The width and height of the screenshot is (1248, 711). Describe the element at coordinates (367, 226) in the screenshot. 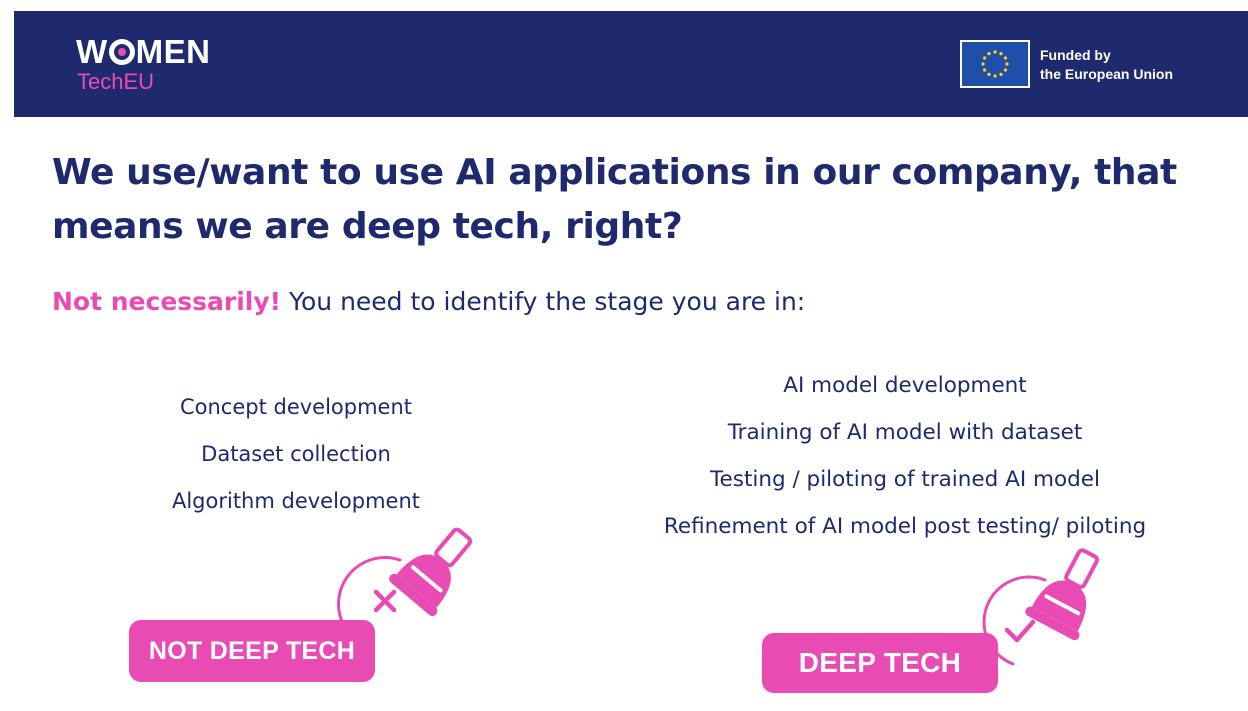

I see `headline-line2: means we are deep tech, right?` at that location.